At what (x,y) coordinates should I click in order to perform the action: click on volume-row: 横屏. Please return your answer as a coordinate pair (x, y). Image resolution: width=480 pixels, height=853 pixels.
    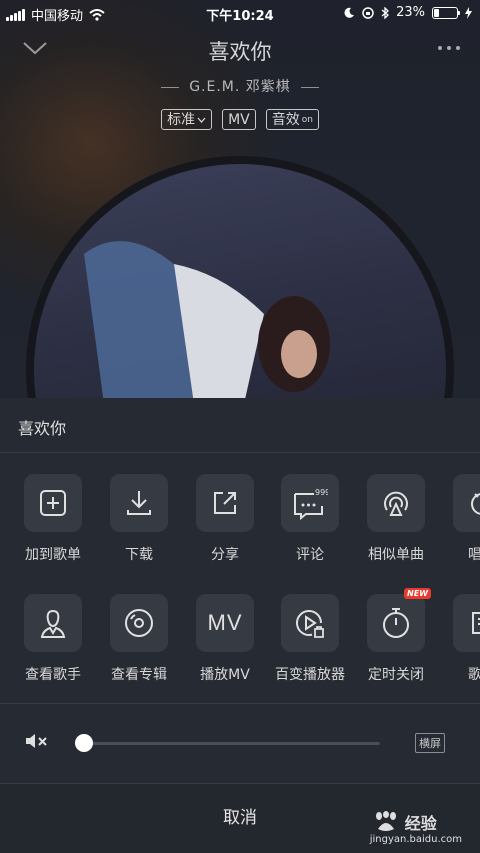
    Looking at the image, I should click on (240, 741).